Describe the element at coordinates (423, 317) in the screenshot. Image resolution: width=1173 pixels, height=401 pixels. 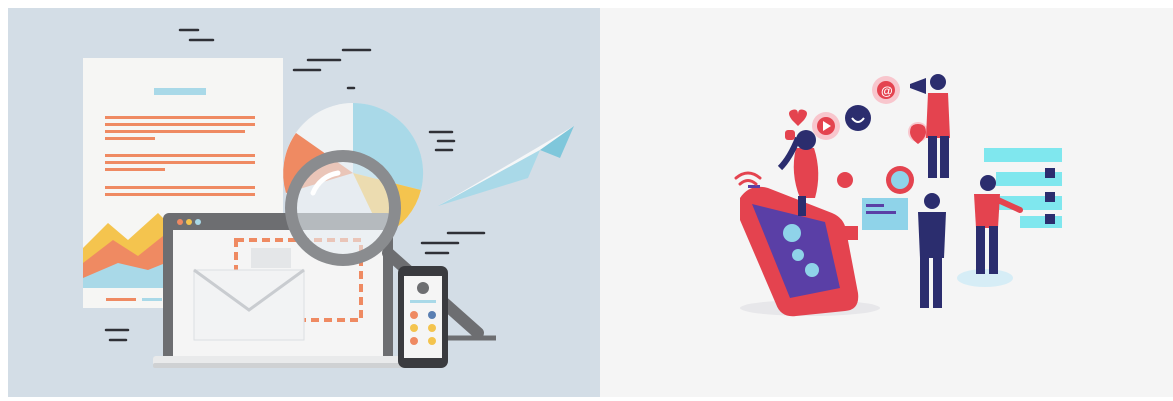
I see `smartphone` at that location.